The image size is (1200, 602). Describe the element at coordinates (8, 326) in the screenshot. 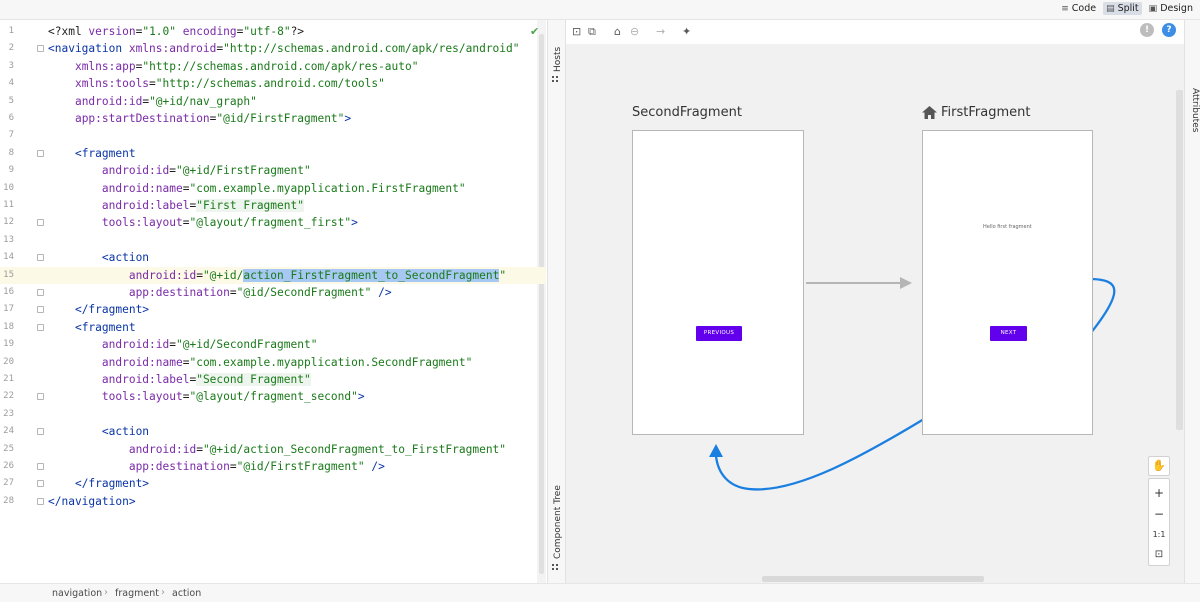

I see `line-number: 18` at that location.